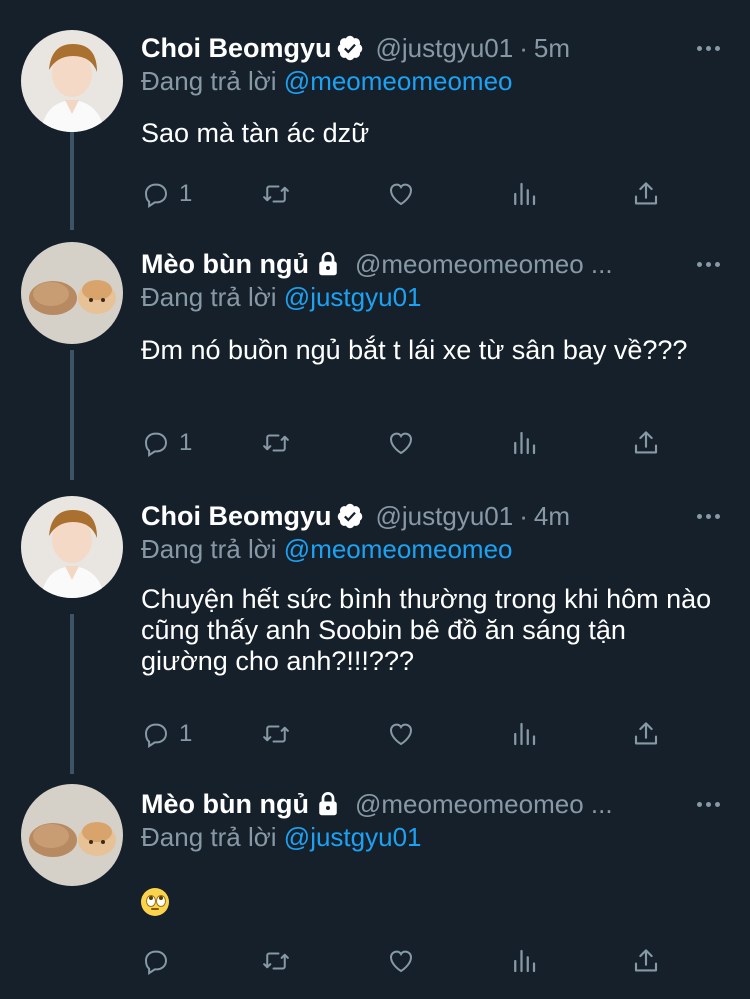 The image size is (750, 999). Describe the element at coordinates (255, 133) in the screenshot. I see `tweet-text: Sao mà tàn ác dzữ` at that location.